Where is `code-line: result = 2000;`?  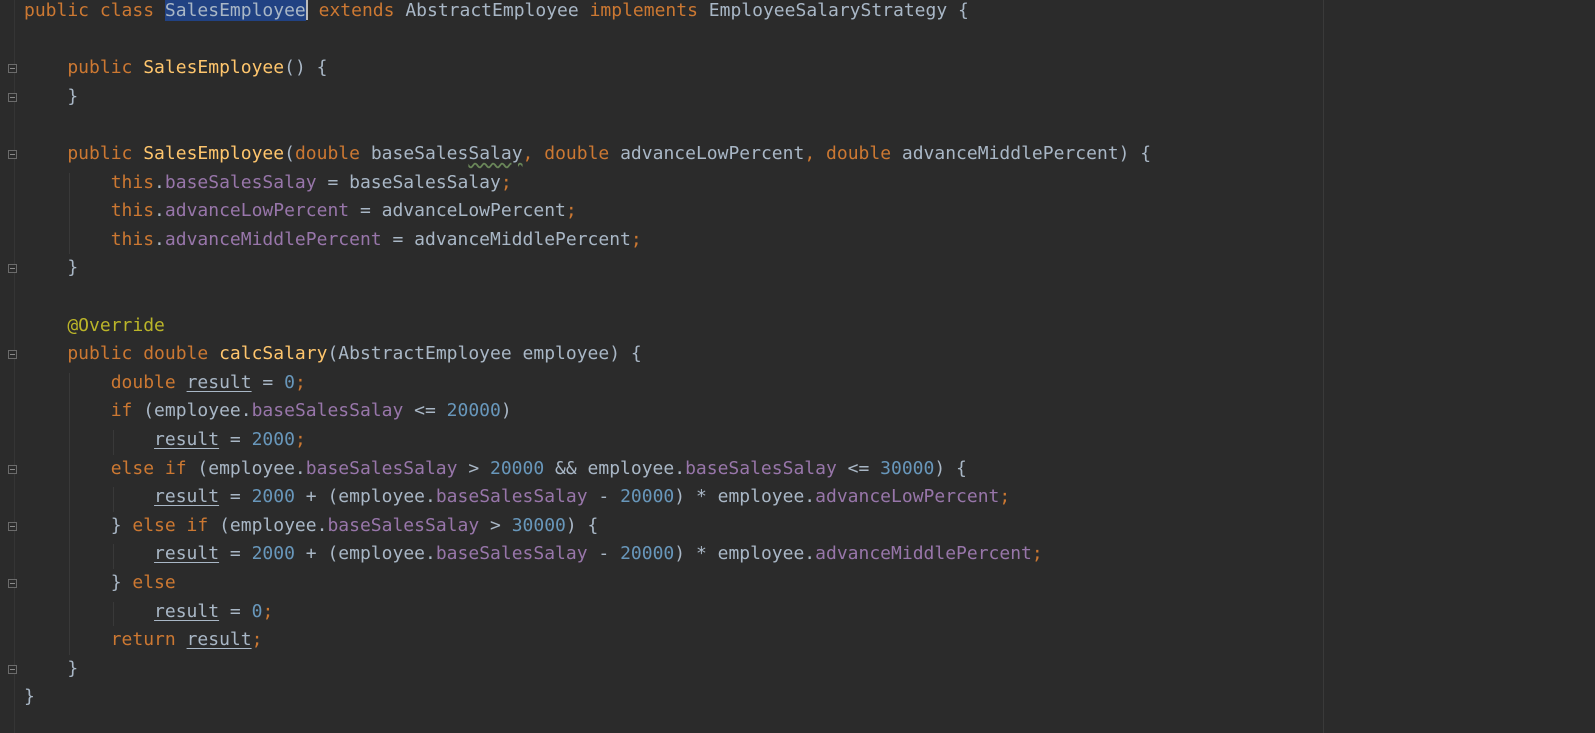 code-line: result = 2000; is located at coordinates (165, 440).